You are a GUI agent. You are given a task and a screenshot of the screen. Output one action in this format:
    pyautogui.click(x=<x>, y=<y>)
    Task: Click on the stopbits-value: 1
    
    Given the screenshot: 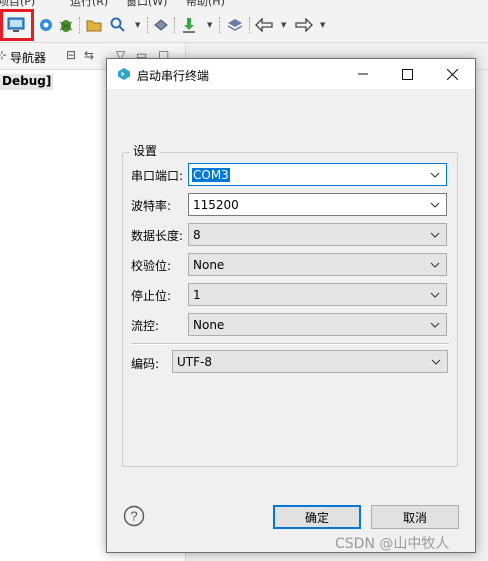 What is the action you would take?
    pyautogui.click(x=197, y=294)
    